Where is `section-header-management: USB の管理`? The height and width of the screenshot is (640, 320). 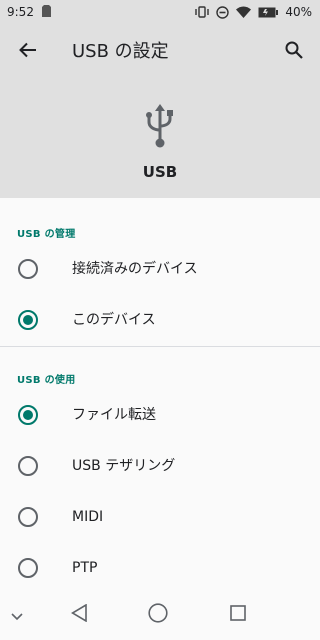
section-header-management: USB の管理 is located at coordinates (46, 234).